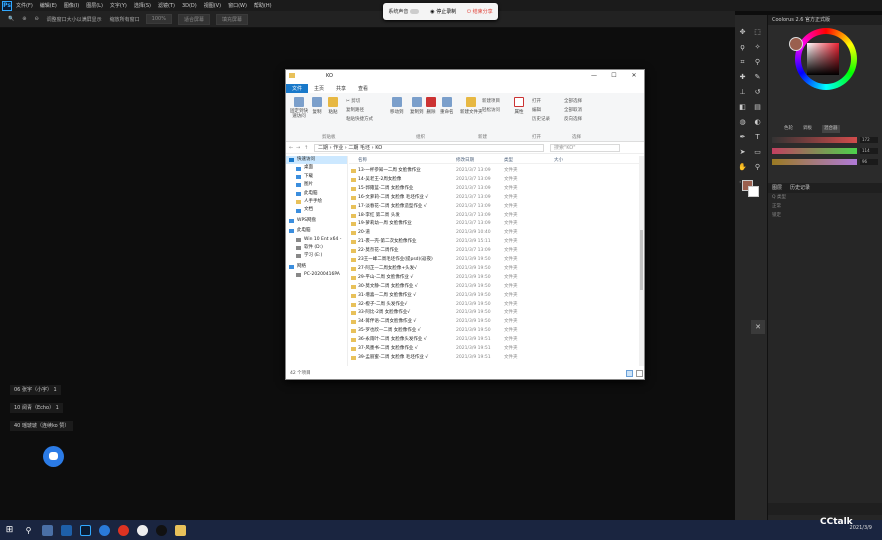 This screenshot has width=882, height=540. Describe the element at coordinates (742, 122) in the screenshot. I see `blur-tool-icon: ◍` at that location.